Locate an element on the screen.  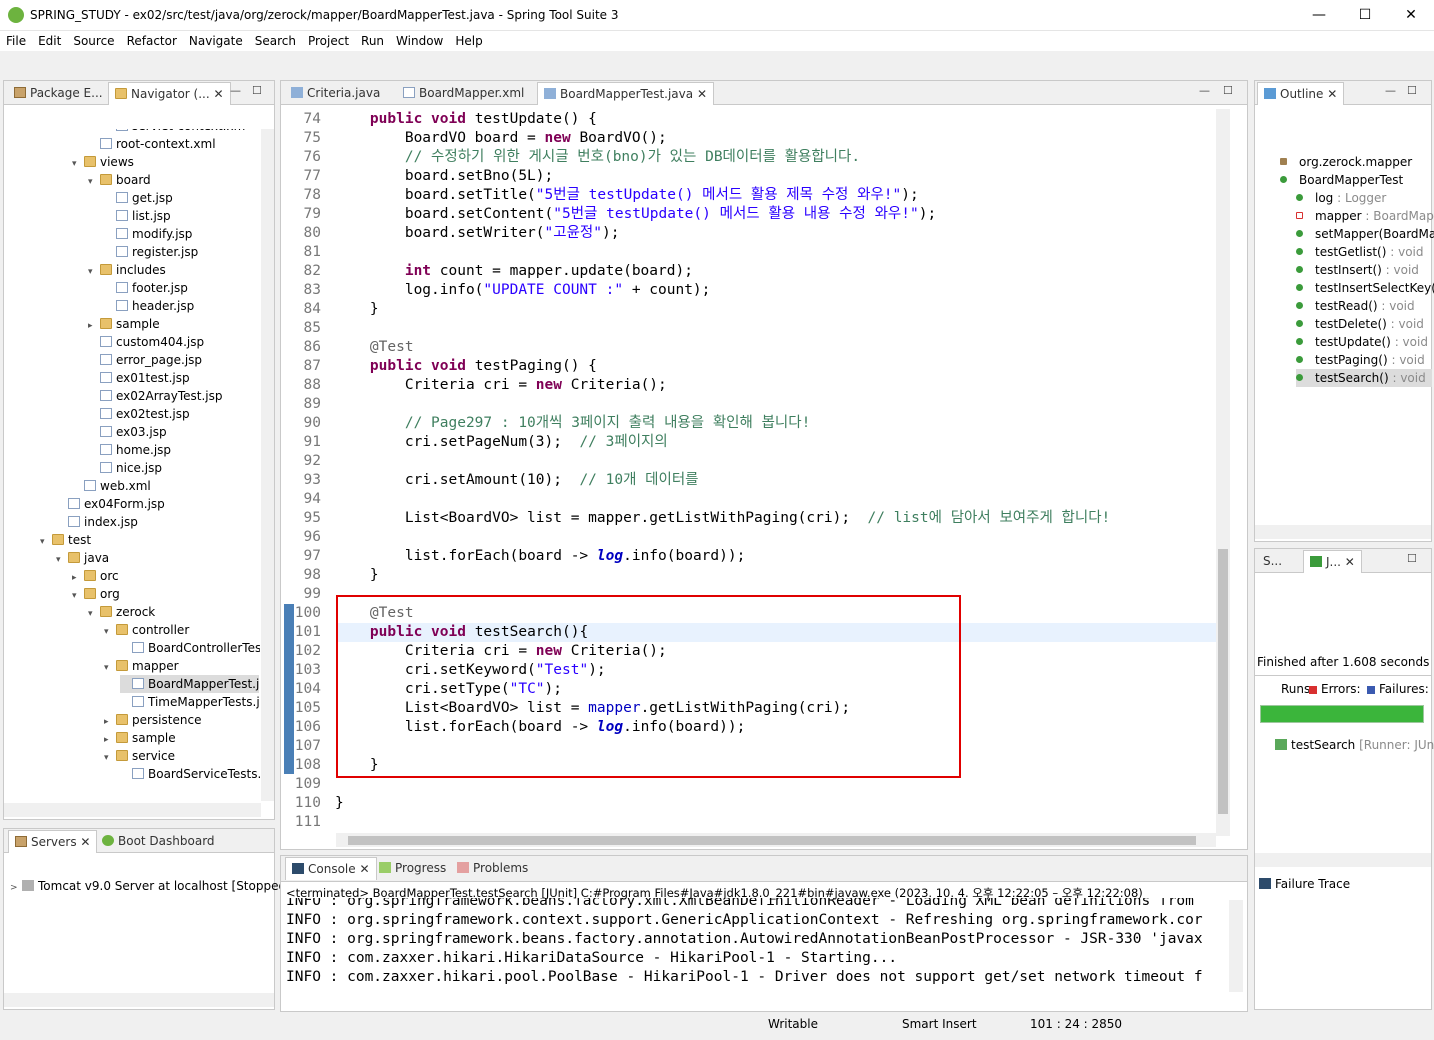
hscrollbar-thumb is located at coordinates (772, 840).